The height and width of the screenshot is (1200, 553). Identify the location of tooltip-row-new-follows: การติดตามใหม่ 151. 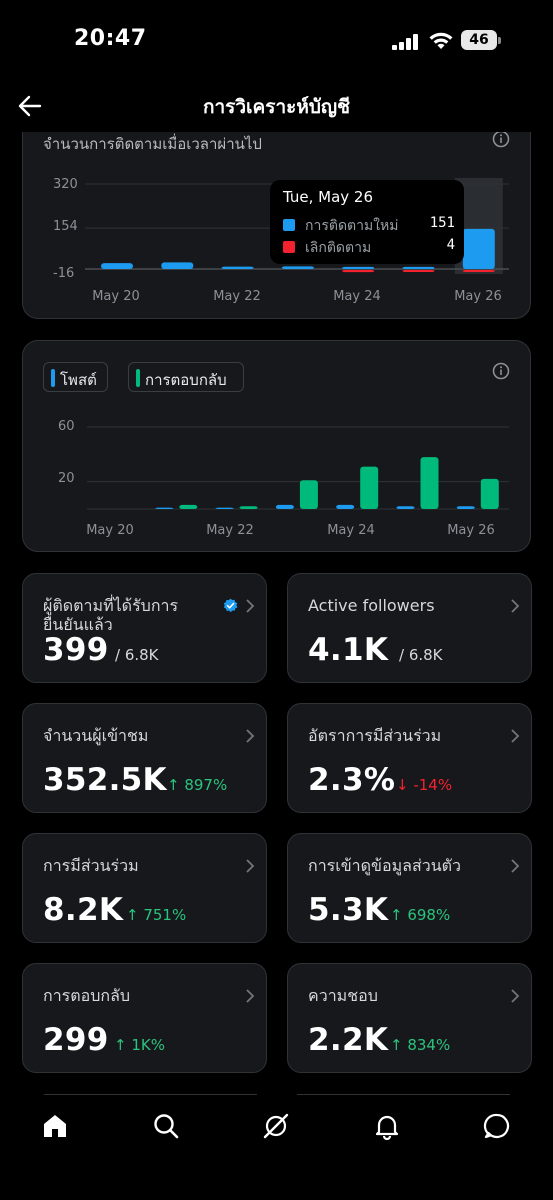
(369, 225).